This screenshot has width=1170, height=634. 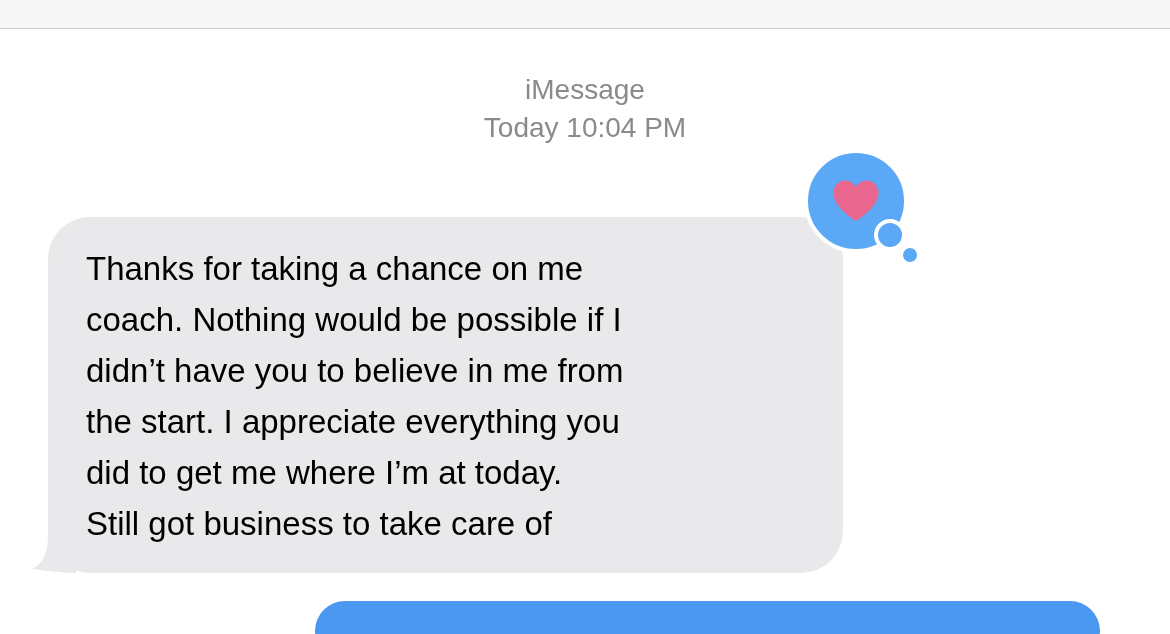 What do you see at coordinates (585, 90) in the screenshot?
I see `service-label: iMessage` at bounding box center [585, 90].